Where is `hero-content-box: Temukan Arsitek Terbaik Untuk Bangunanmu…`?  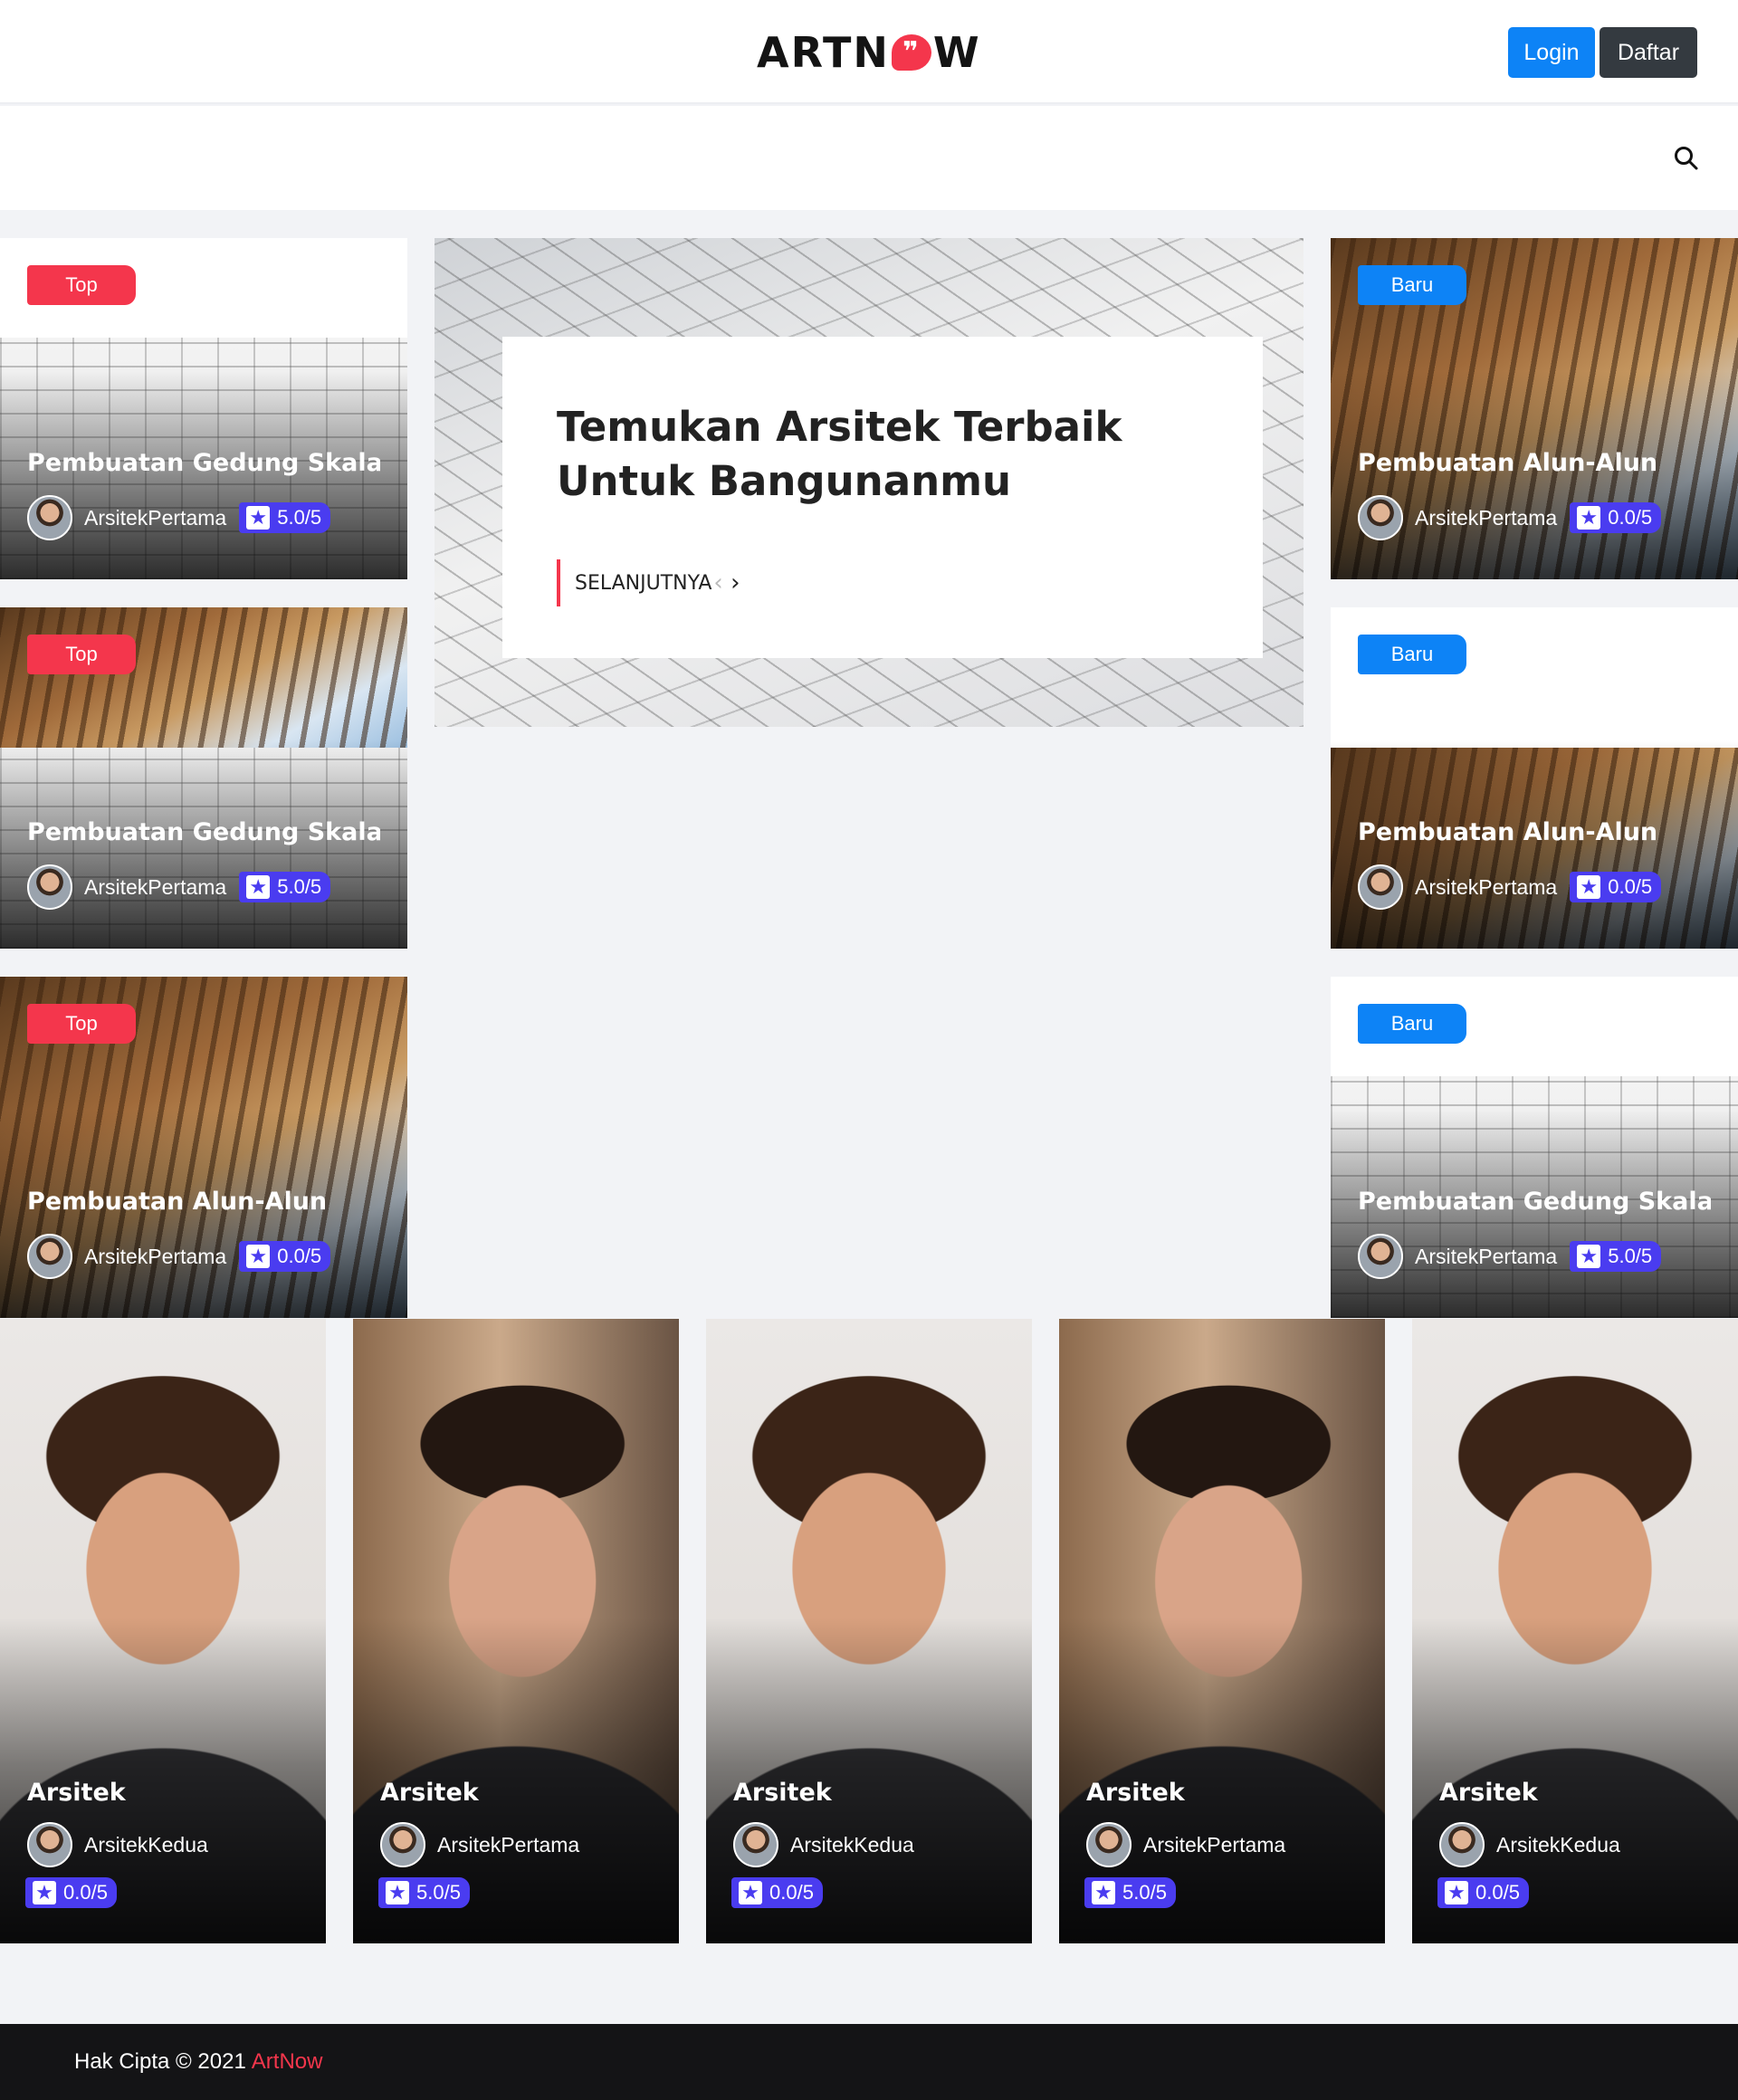
hero-content-box: Temukan Arsitek Terbaik Untuk Bangunanmu… is located at coordinates (882, 498).